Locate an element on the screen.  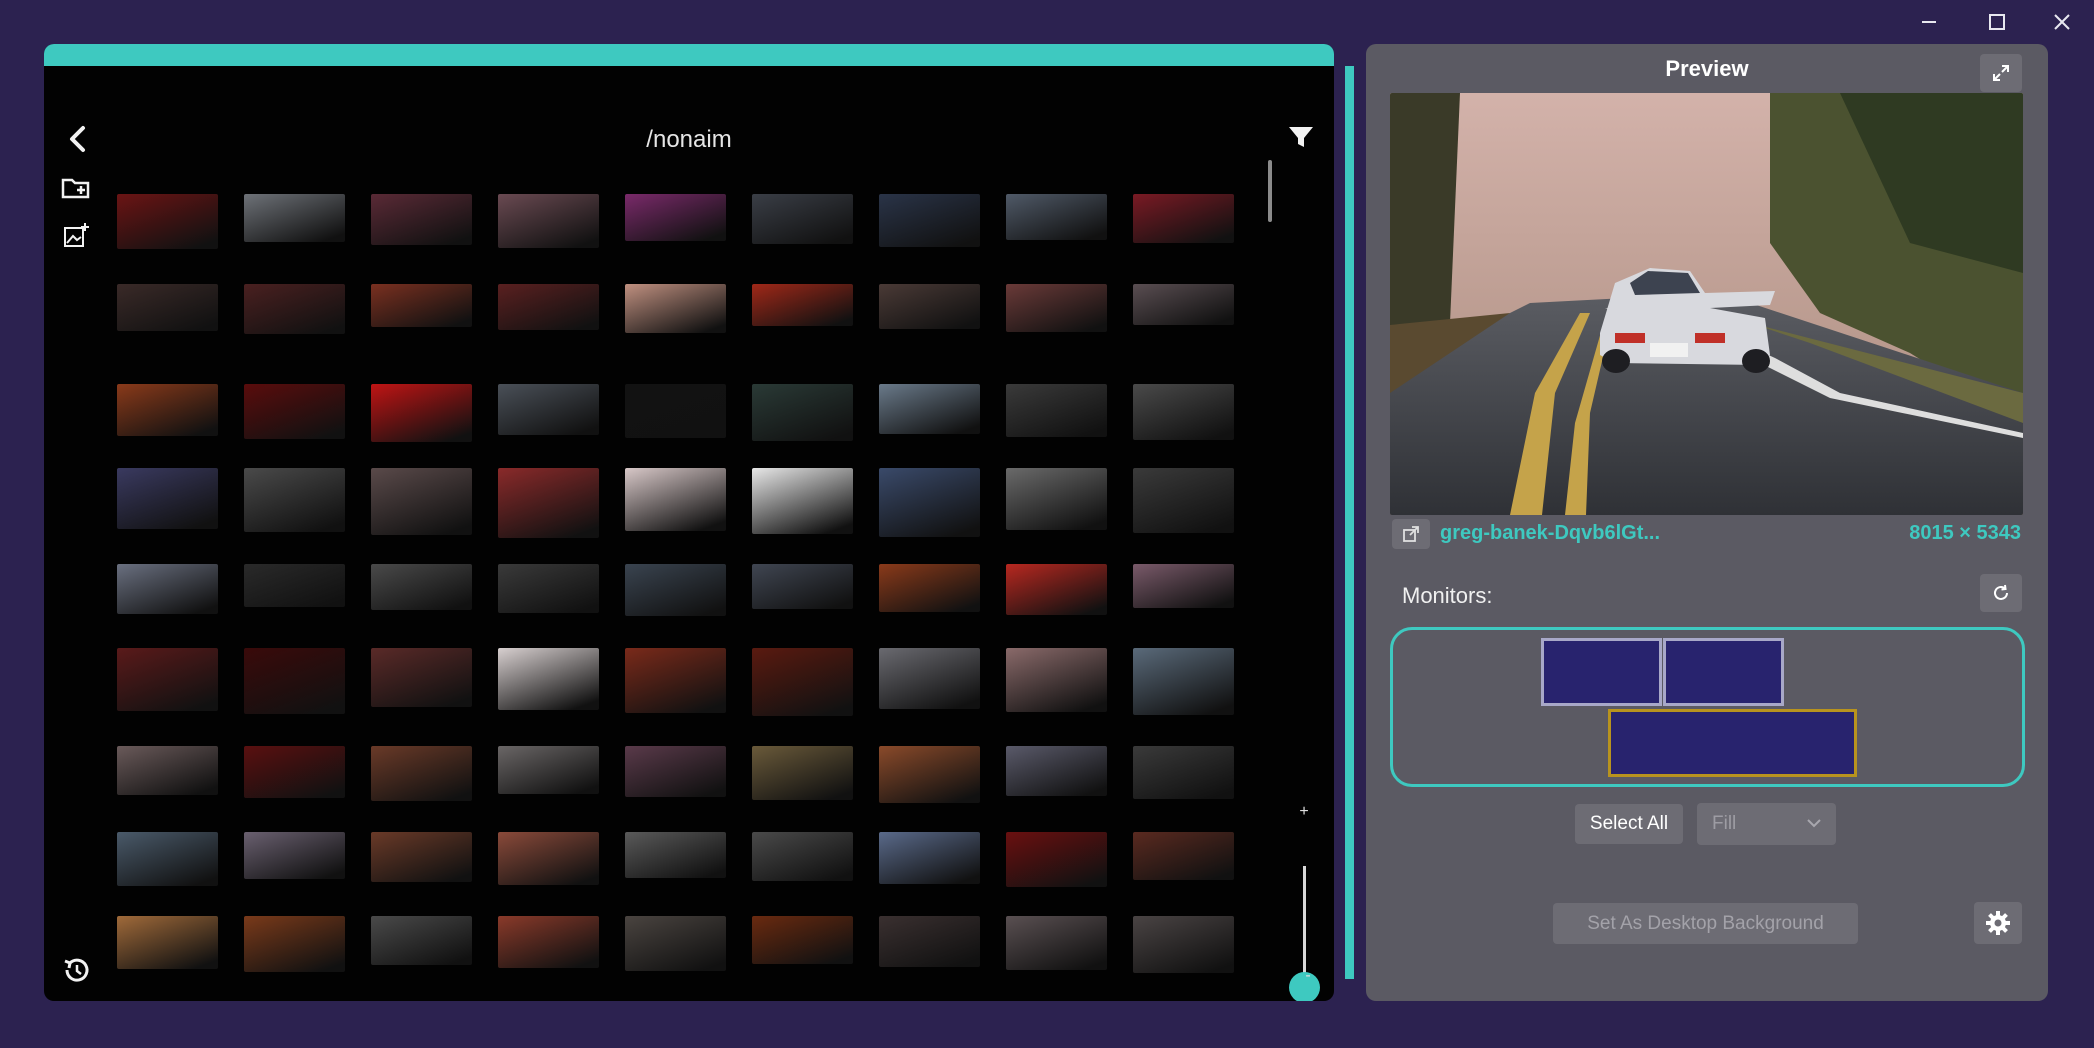
fill-mode-select: Fill is located at coordinates (1766, 824).